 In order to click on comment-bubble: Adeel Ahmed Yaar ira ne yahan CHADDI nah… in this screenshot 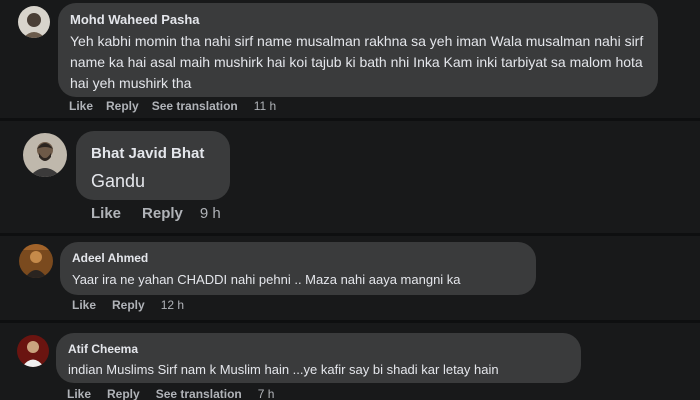, I will do `click(298, 268)`.